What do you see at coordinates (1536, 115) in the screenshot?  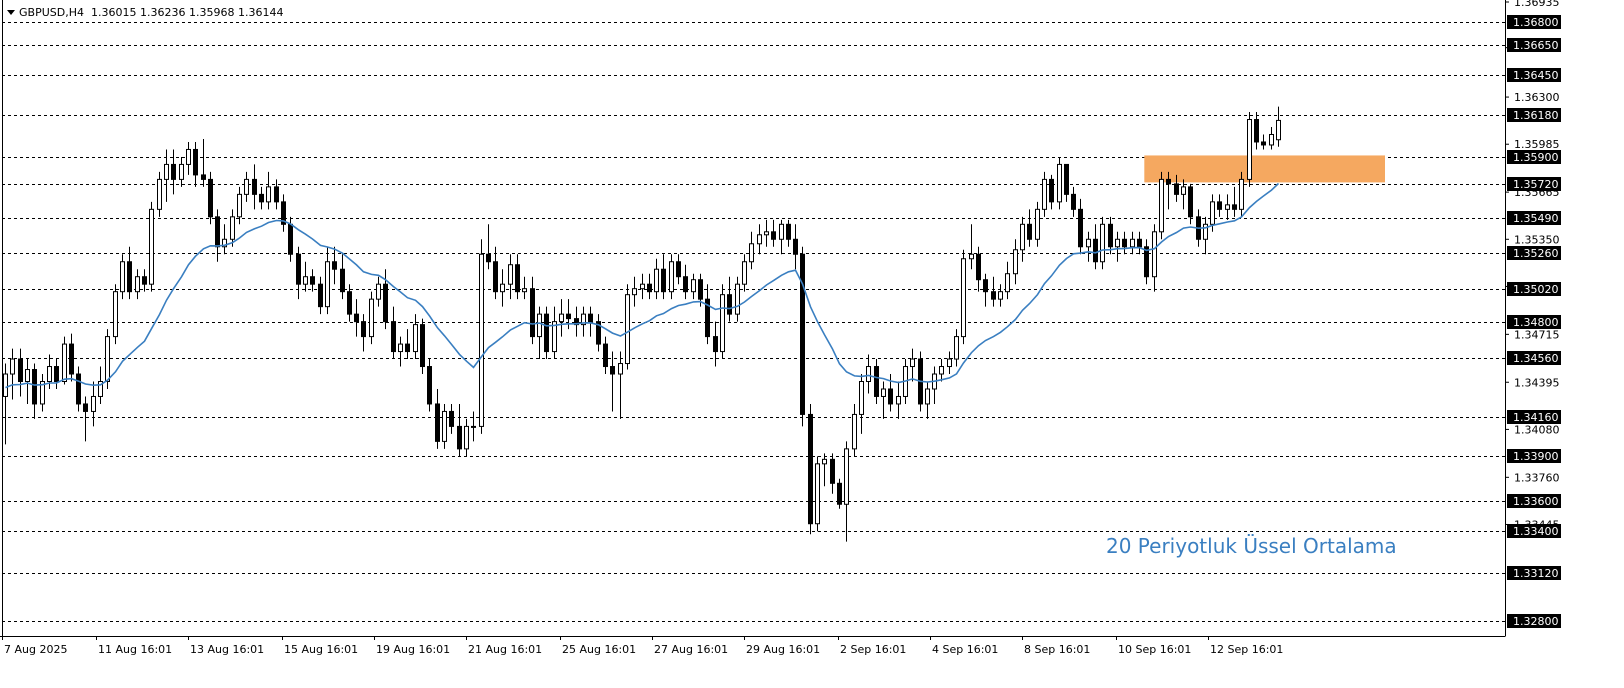 I see `price-tag-label: 1.36180` at bounding box center [1536, 115].